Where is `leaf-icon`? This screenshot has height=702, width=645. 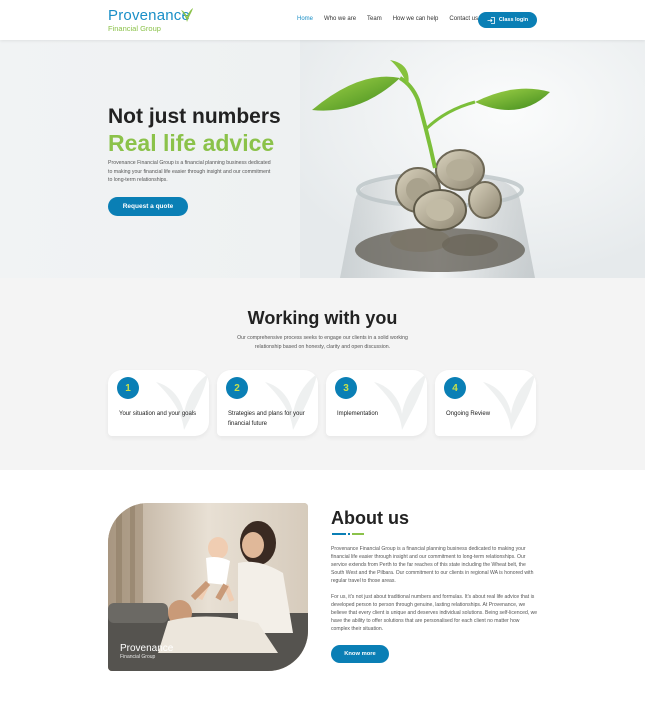
leaf-icon is located at coordinates (187, 15).